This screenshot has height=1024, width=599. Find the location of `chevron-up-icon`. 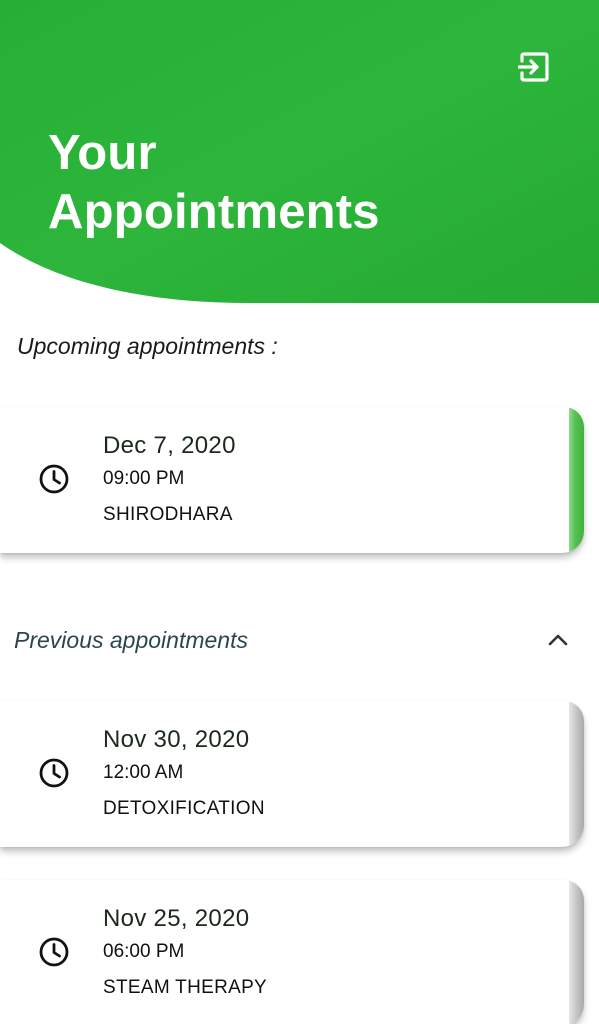

chevron-up-icon is located at coordinates (558, 640).